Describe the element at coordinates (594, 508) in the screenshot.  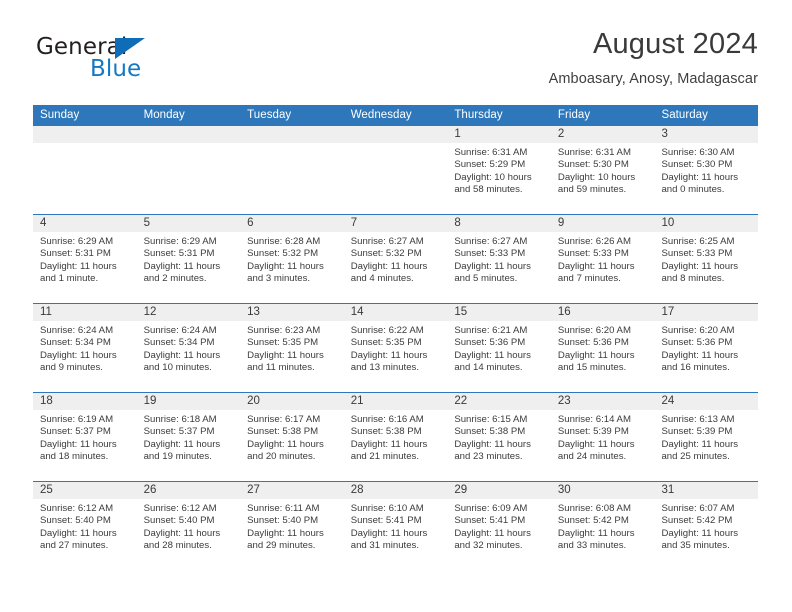
I see `sunrise-text: Sunrise: 6:08 AM` at that location.